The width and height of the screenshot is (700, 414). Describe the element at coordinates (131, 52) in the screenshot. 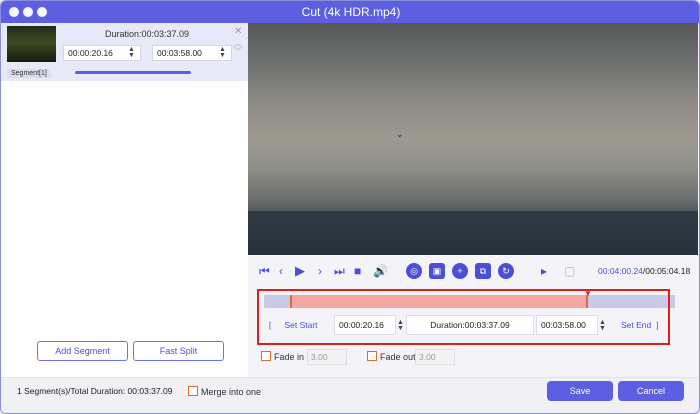

I see `start-stepper-icon: ▲ ▼` at that location.